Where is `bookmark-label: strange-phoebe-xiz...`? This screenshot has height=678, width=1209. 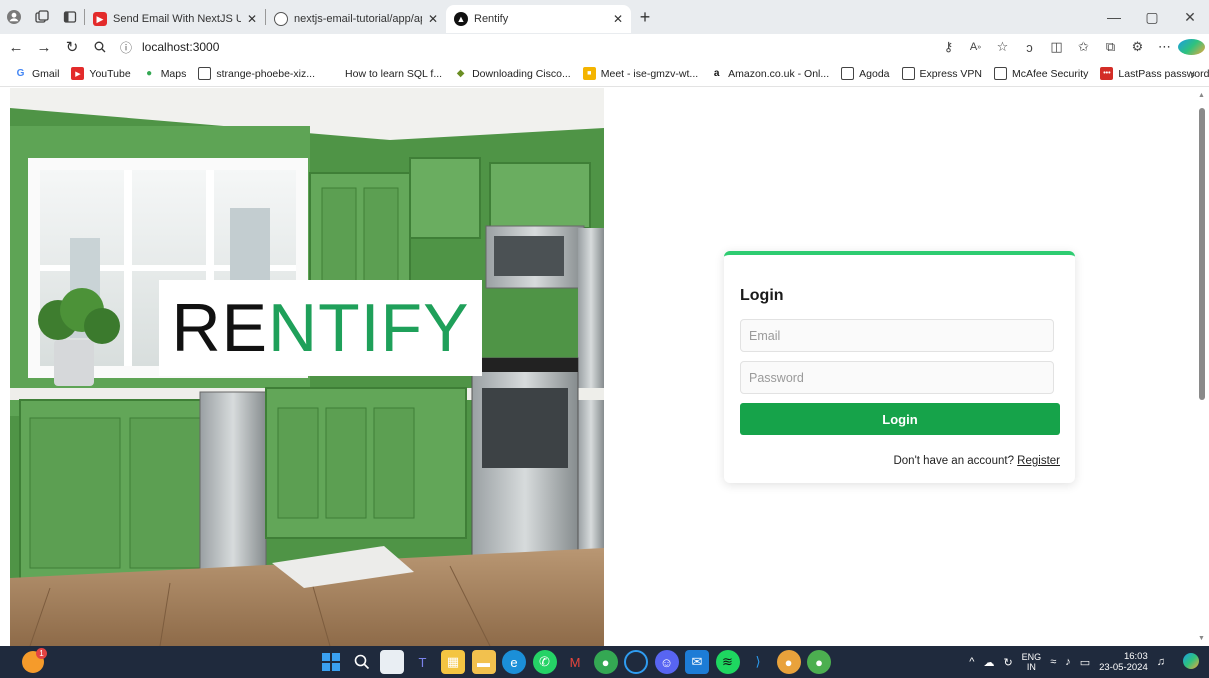
bookmark-label: strange-phoebe-xiz... is located at coordinates (266, 73).